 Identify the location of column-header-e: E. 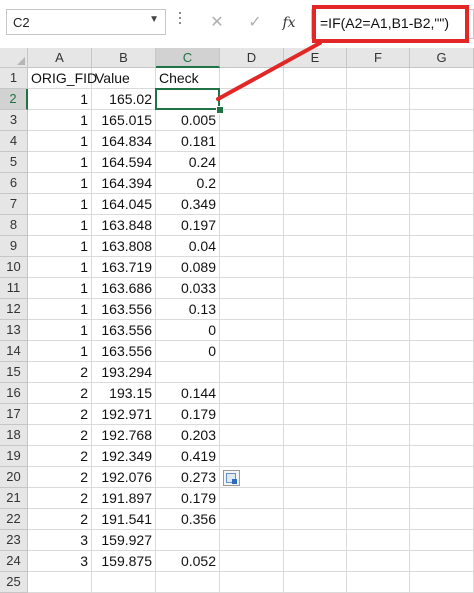
(315, 58).